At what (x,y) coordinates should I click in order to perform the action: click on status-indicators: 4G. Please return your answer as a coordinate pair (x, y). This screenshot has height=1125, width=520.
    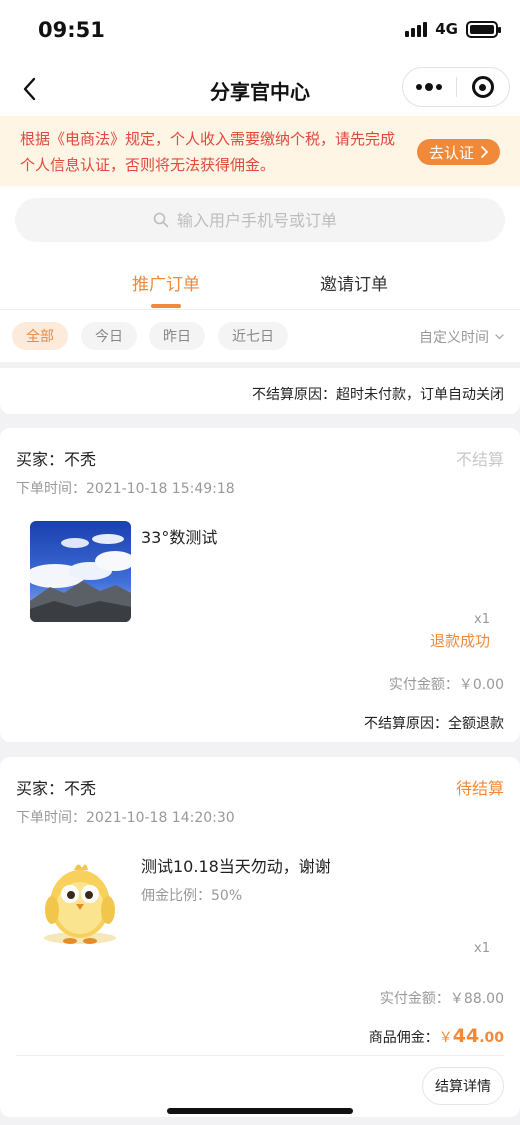
    Looking at the image, I should click on (453, 29).